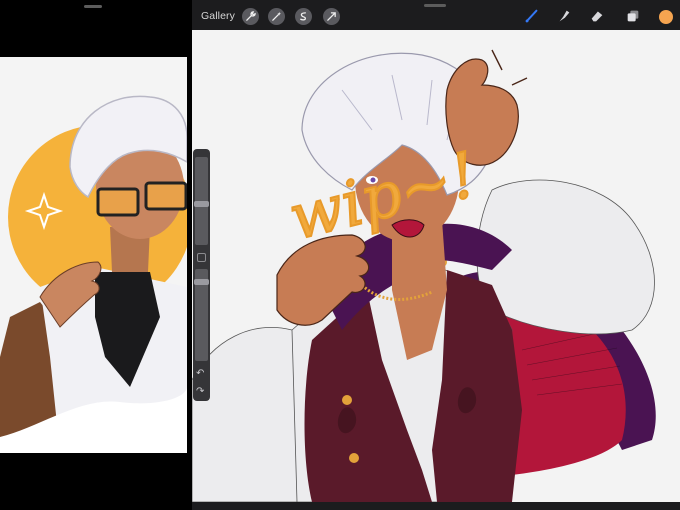 This screenshot has height=510, width=680. What do you see at coordinates (201, 282) in the screenshot?
I see `brush-opacity-knob` at bounding box center [201, 282].